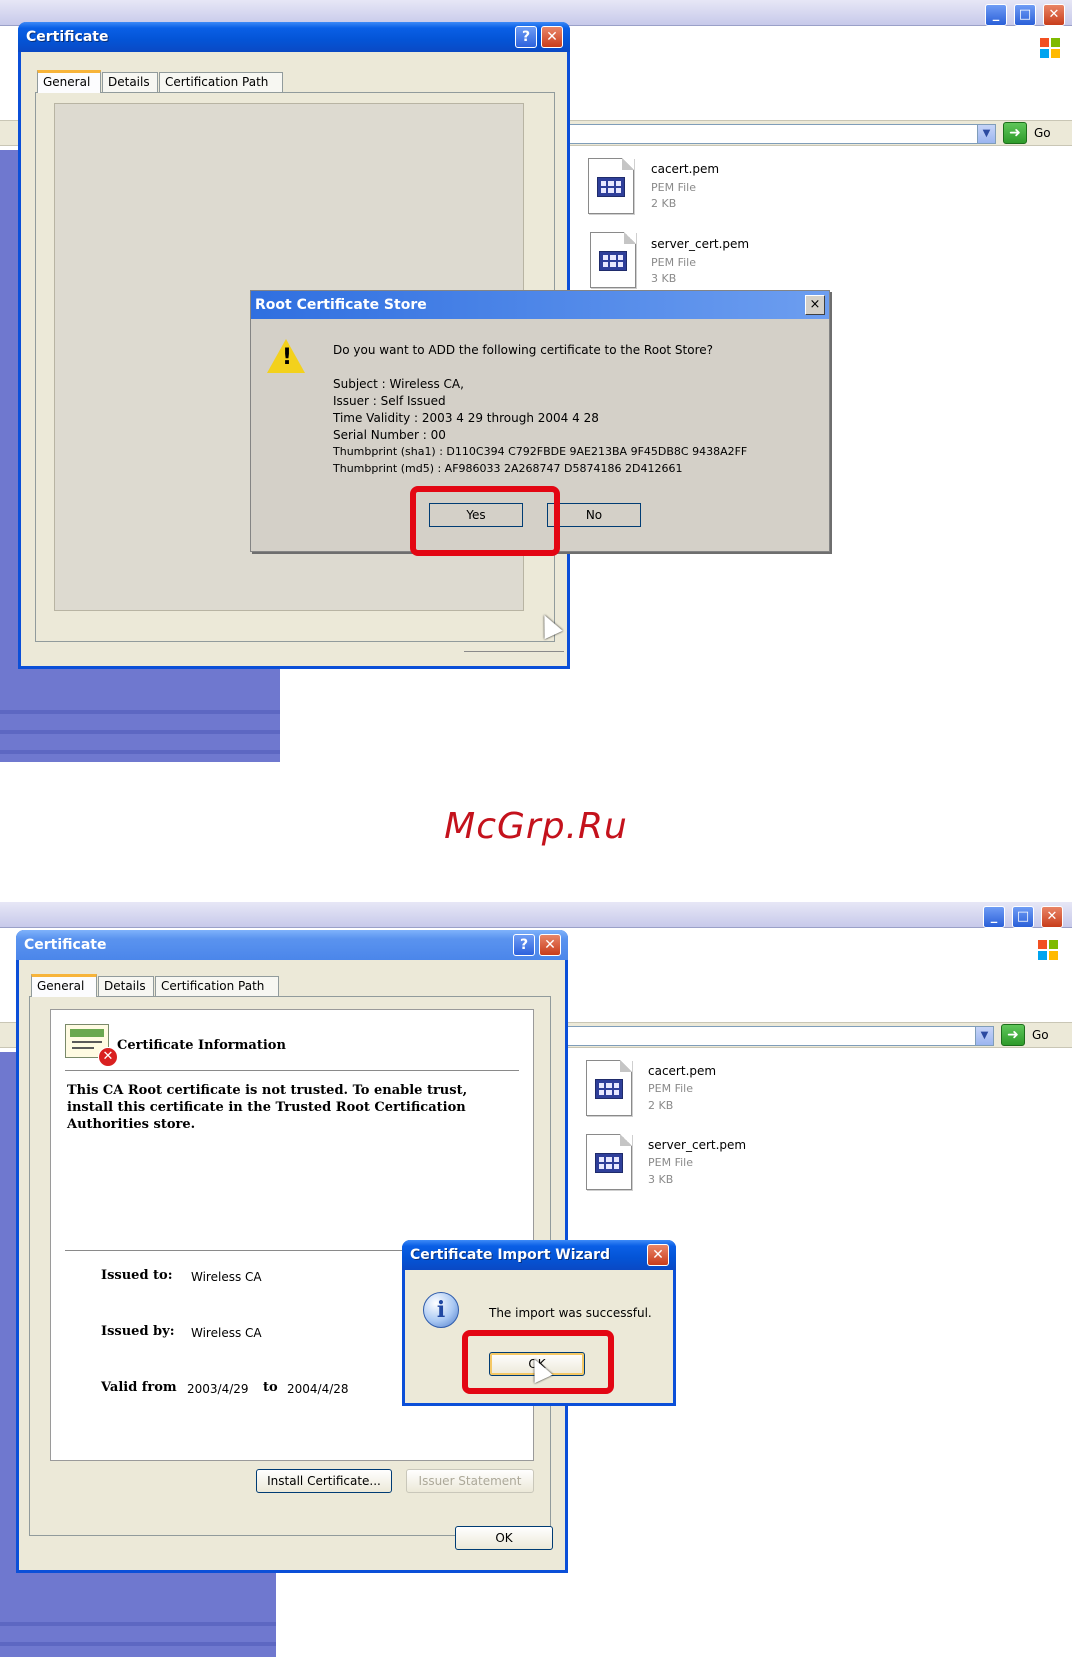 This screenshot has width=1072, height=1657. What do you see at coordinates (139, 1387) in the screenshot?
I see `valid-from-label: Valid from` at bounding box center [139, 1387].